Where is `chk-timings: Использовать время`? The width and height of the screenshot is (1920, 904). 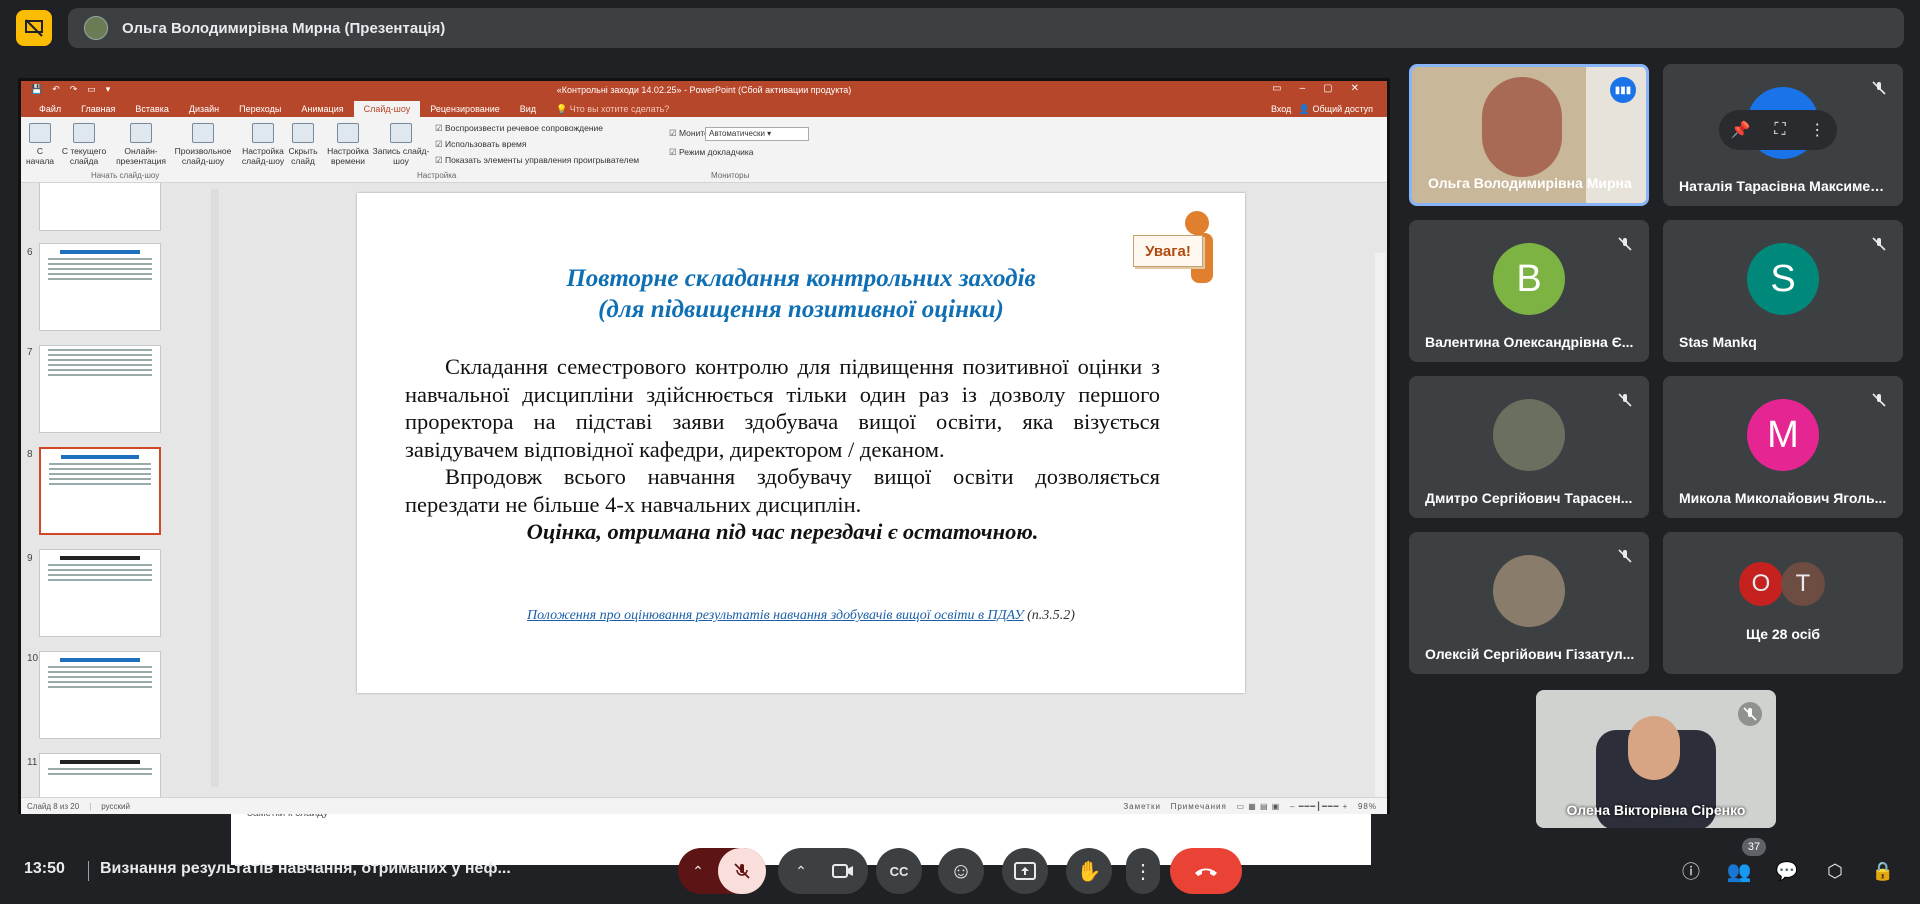
chk-timings: Использовать время is located at coordinates (480, 144).